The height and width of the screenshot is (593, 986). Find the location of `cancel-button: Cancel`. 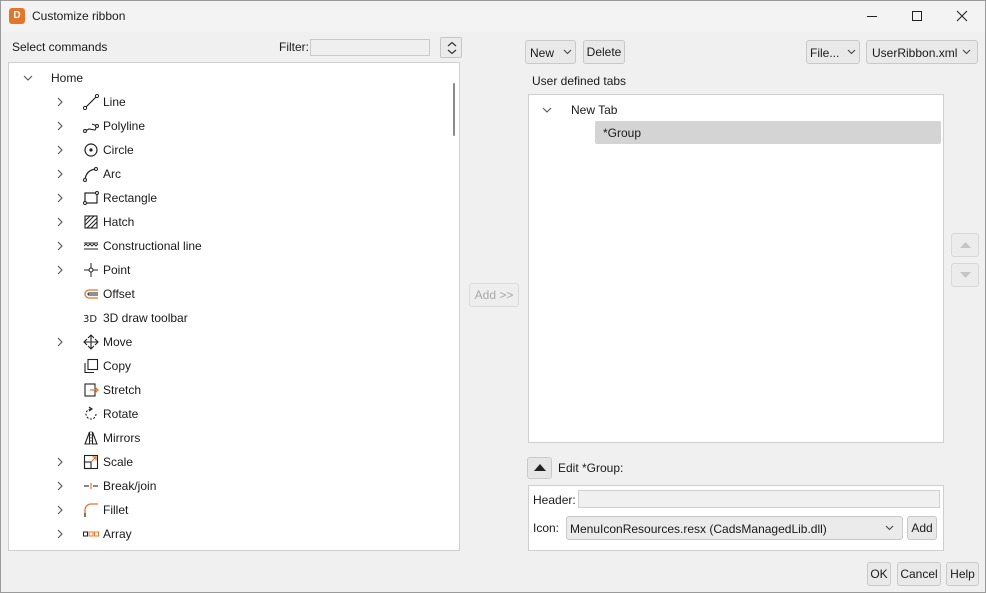

cancel-button: Cancel is located at coordinates (919, 574).